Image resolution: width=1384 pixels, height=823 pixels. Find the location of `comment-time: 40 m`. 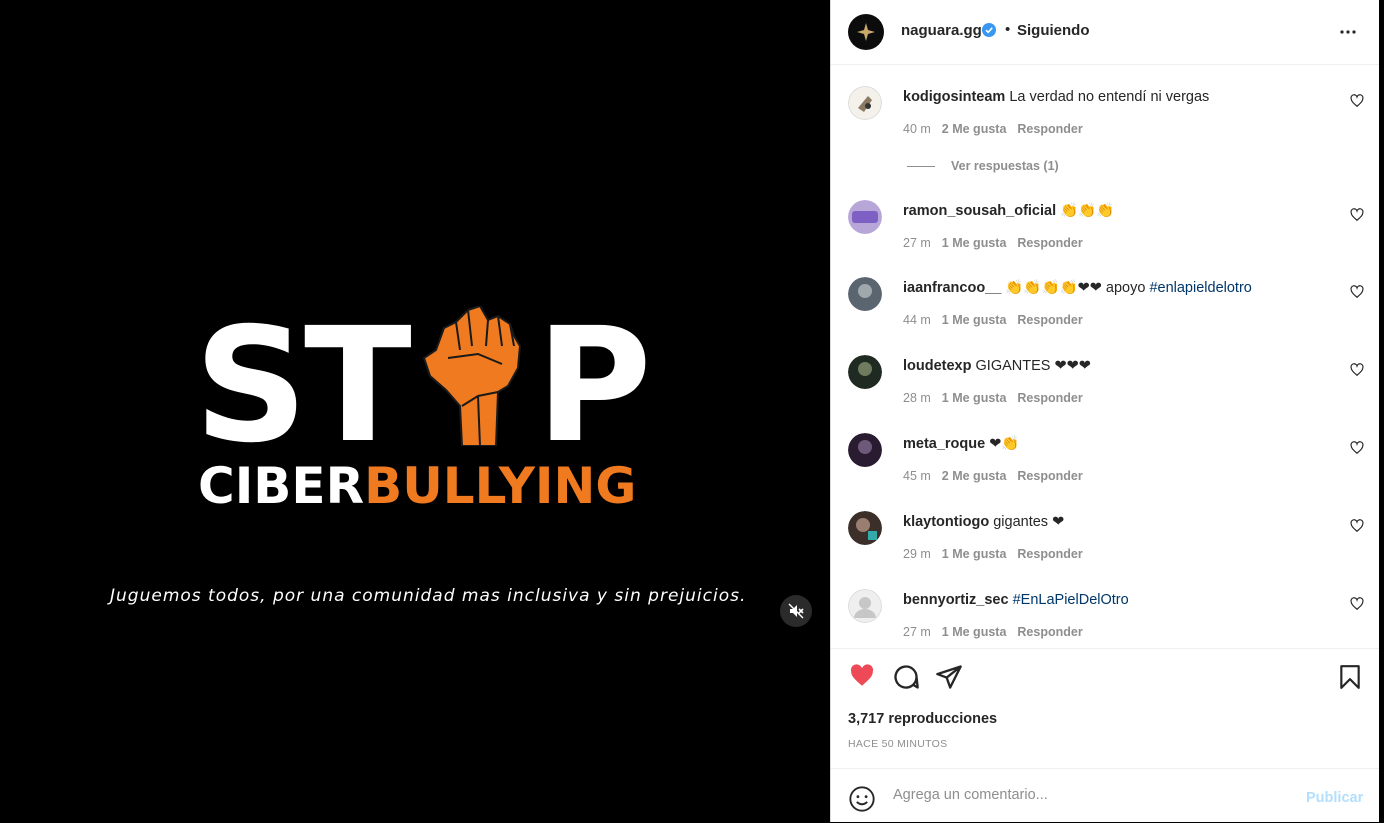

comment-time: 40 m is located at coordinates (917, 129).